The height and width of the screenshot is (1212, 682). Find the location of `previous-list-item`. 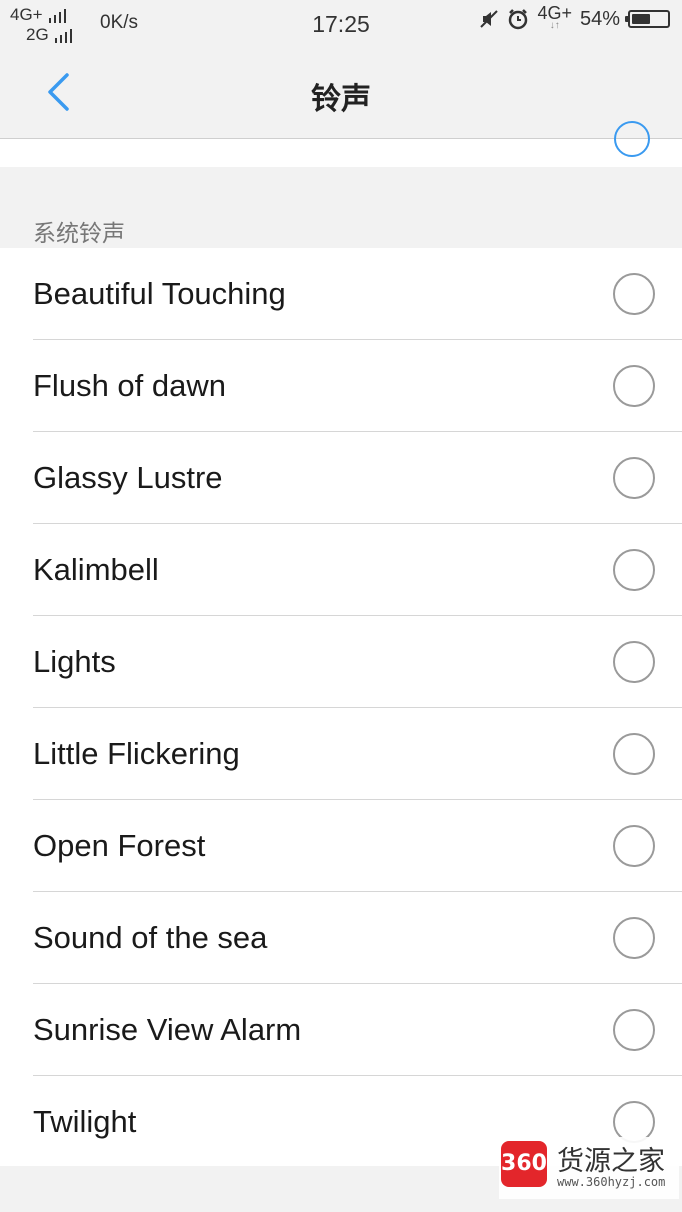

previous-list-item is located at coordinates (341, 144).